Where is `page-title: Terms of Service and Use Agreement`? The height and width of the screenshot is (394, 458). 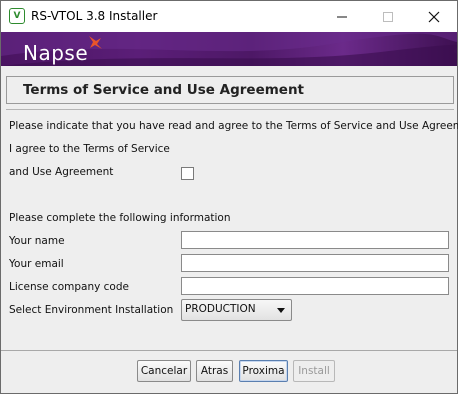
page-title: Terms of Service and Use Agreement is located at coordinates (164, 90).